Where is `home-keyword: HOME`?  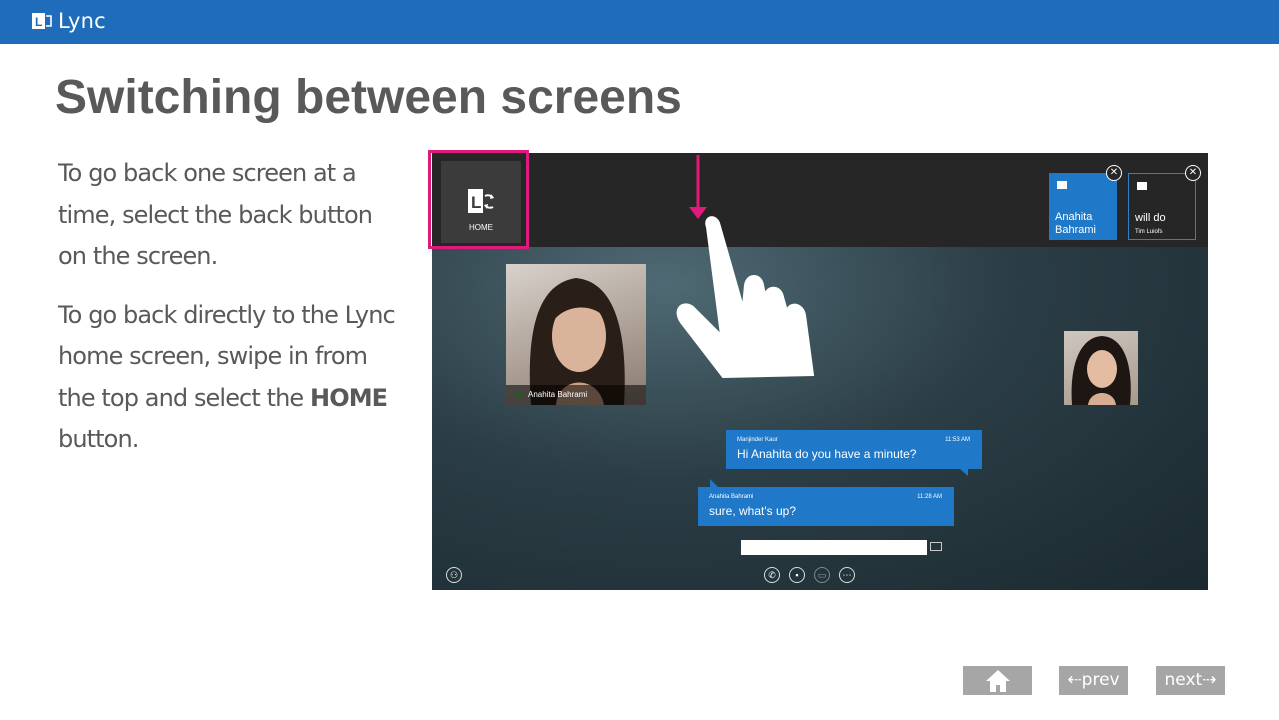 home-keyword: HOME is located at coordinates (349, 397).